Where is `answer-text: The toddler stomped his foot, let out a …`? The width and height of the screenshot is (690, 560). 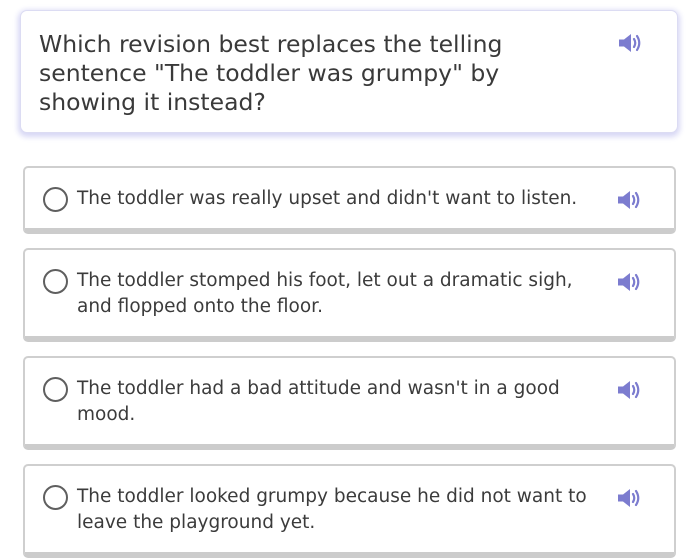
answer-text: The toddler stomped his foot, let out a … is located at coordinates (325, 293).